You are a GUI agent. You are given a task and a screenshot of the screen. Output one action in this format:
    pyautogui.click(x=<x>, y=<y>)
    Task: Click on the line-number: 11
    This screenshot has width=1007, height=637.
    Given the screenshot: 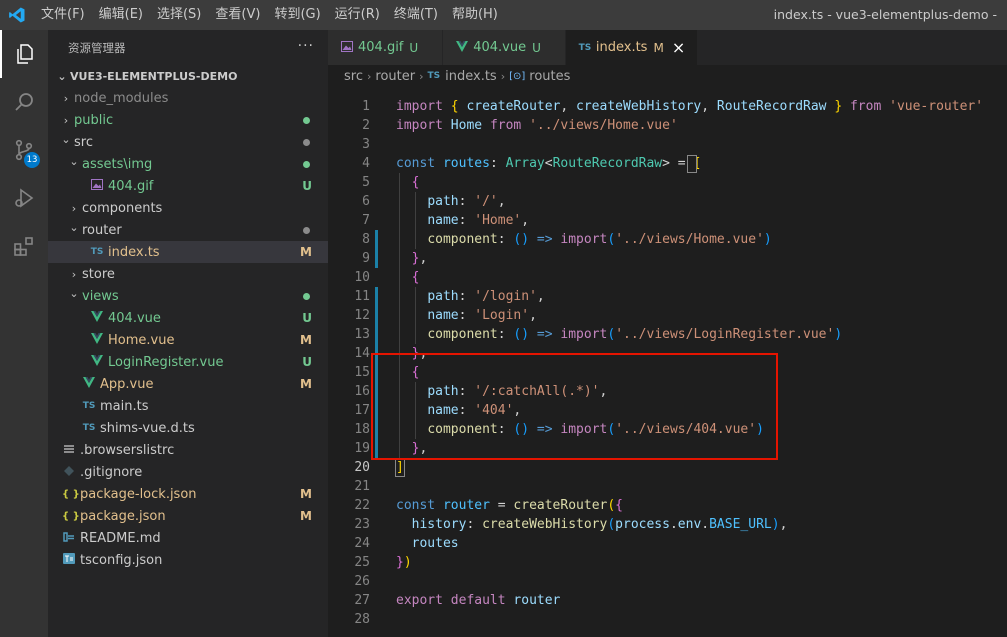 What is the action you would take?
    pyautogui.click(x=362, y=296)
    